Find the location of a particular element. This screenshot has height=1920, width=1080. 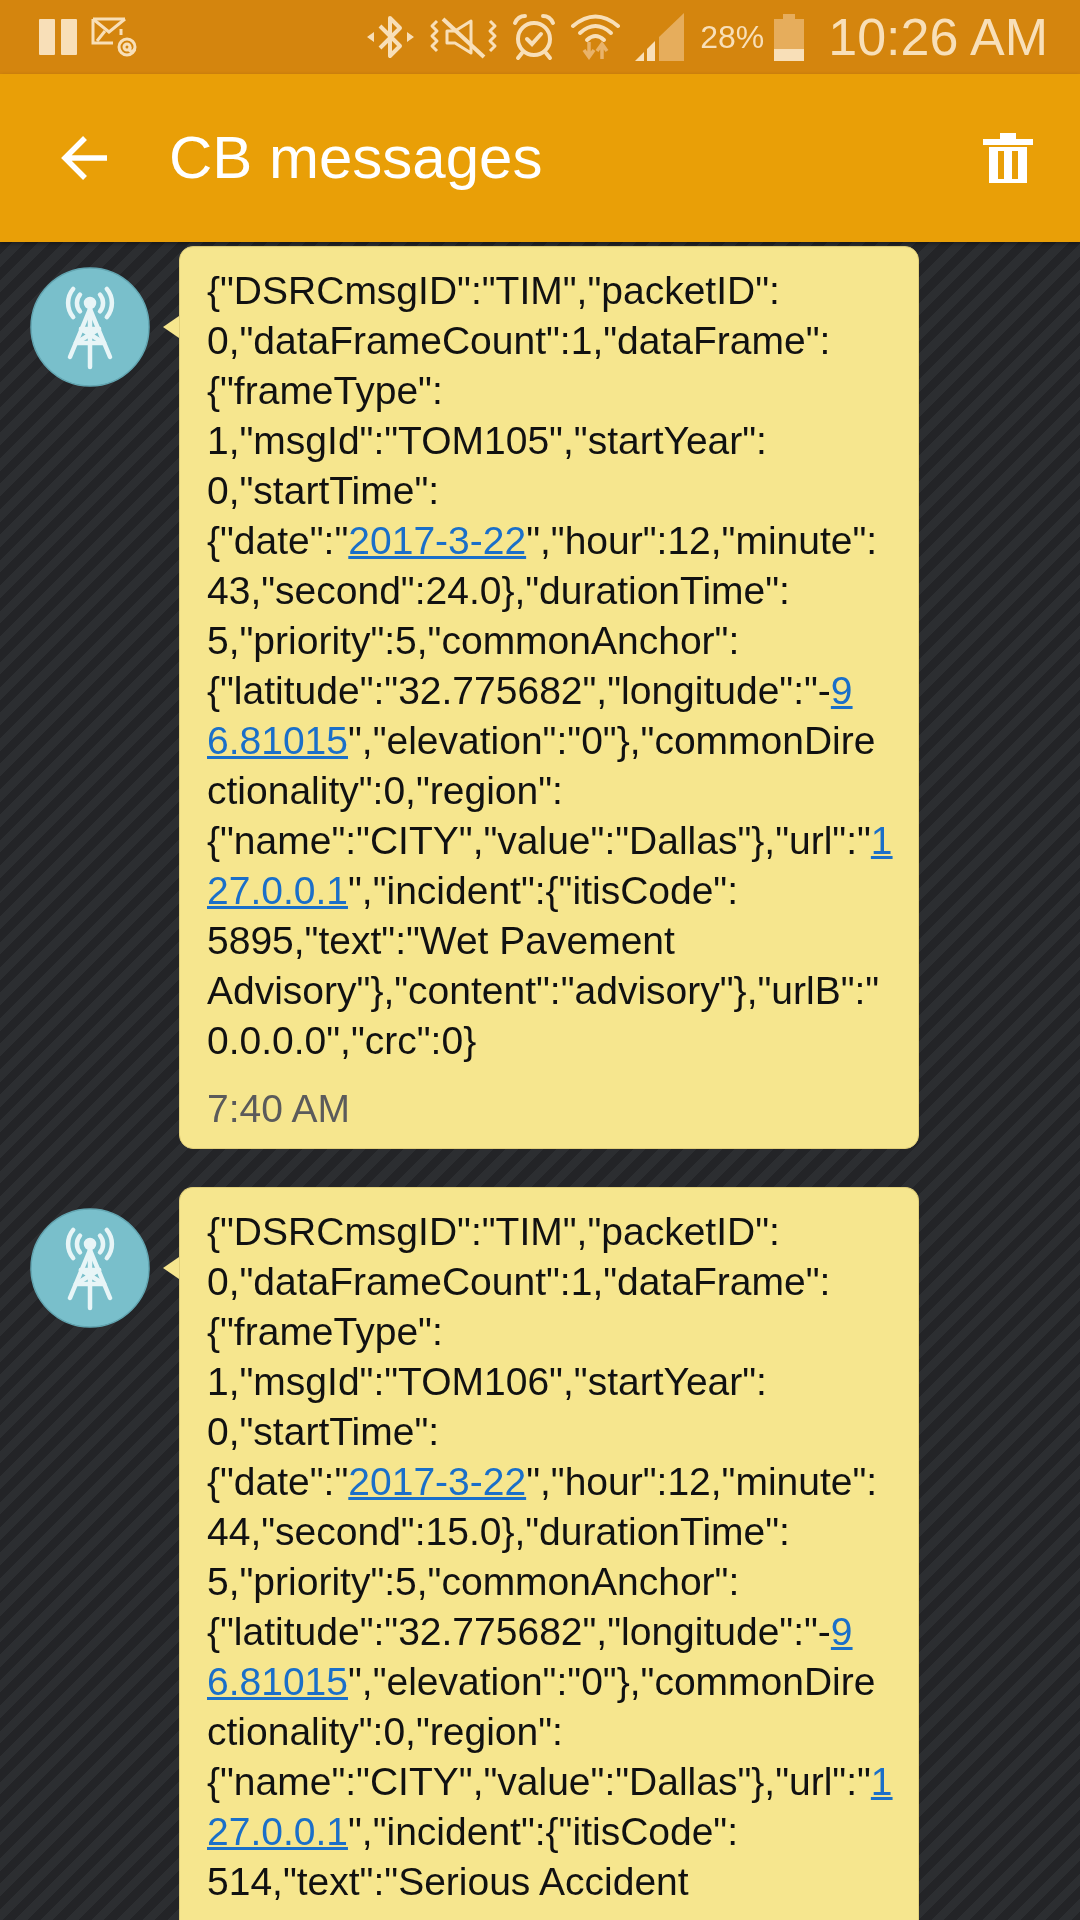

message-text: 44,"second":15.0},"durationTime": is located at coordinates (498, 1531).